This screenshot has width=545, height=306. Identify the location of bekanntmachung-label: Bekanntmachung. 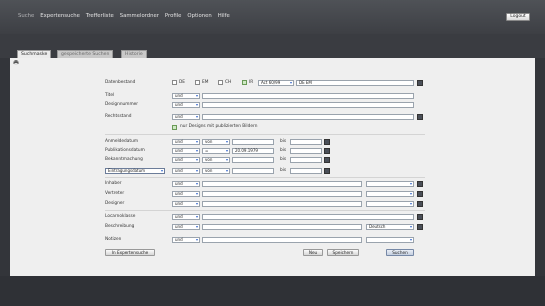
(124, 159).